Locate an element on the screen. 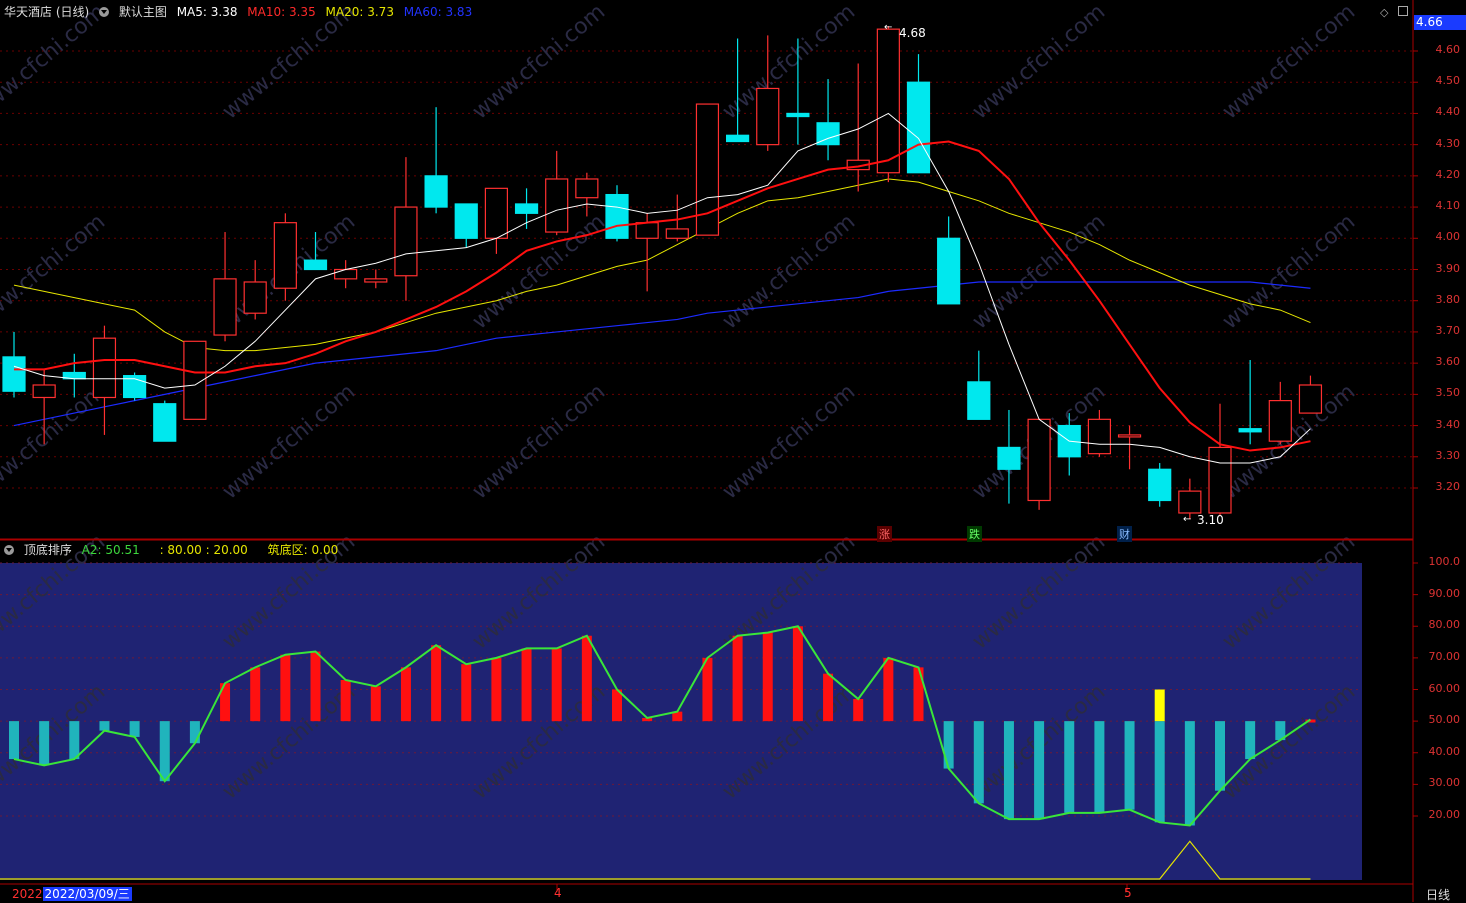 This screenshot has height=903, width=1466. price-tick-label: 3.60 is located at coordinates (1448, 362).